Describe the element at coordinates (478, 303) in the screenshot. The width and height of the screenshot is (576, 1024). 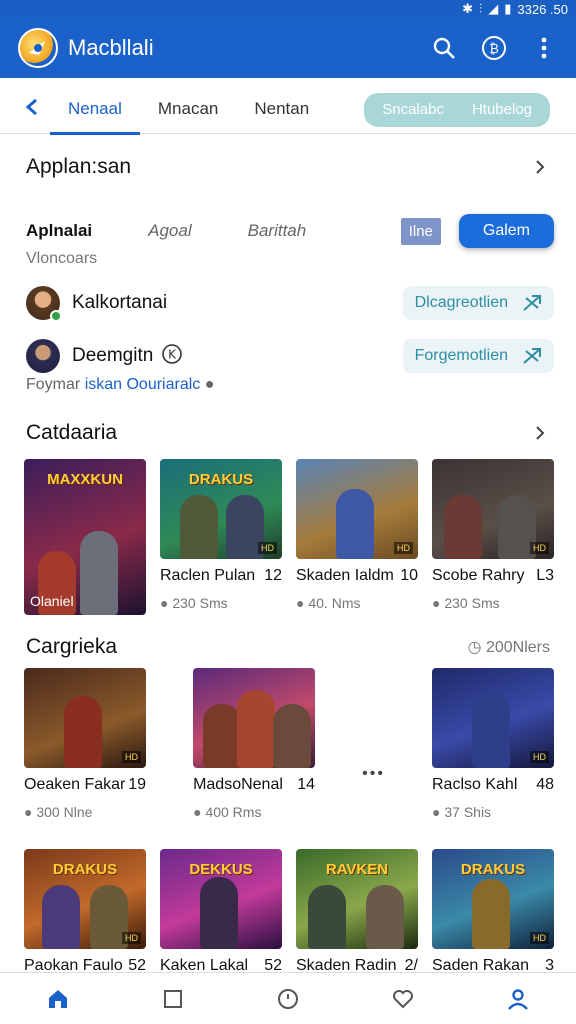
I see `user-action-button: Dlcagreotlien` at that location.